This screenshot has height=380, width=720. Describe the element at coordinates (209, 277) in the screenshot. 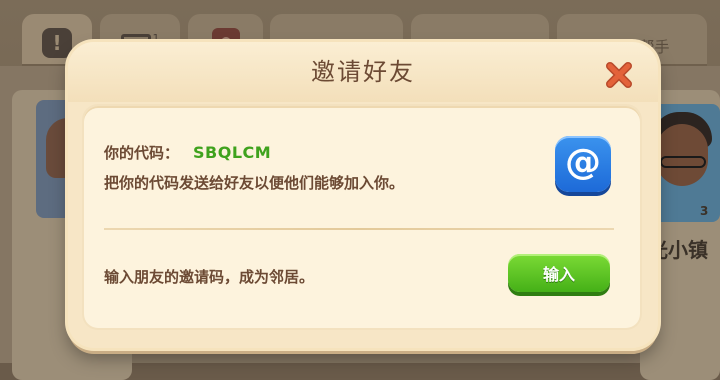

I see `enter-friend-code-prompt: 输入朋友的邀请码，成为邻居。` at that location.